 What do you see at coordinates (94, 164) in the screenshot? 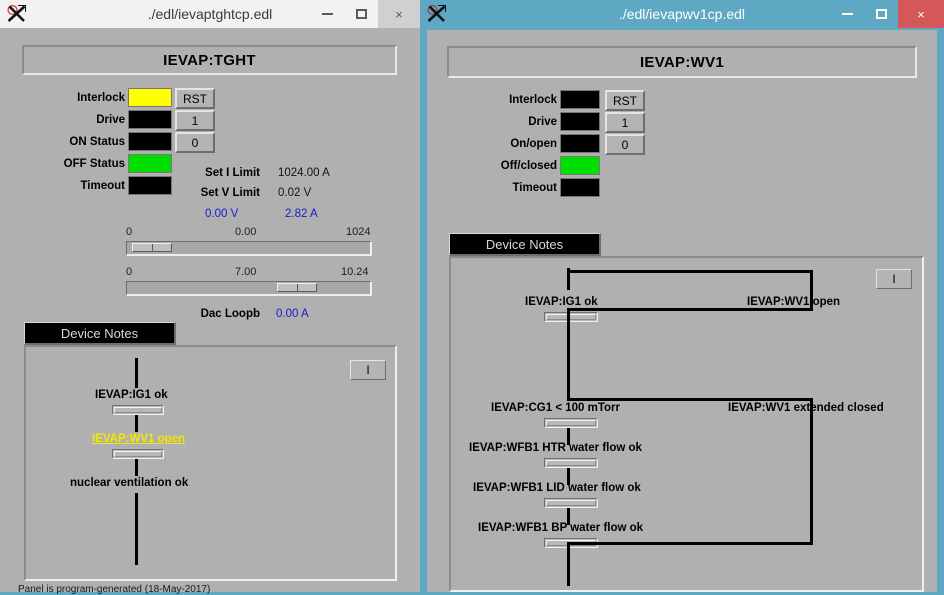
I see `status-label-off-status: OFF Status` at bounding box center [94, 164].